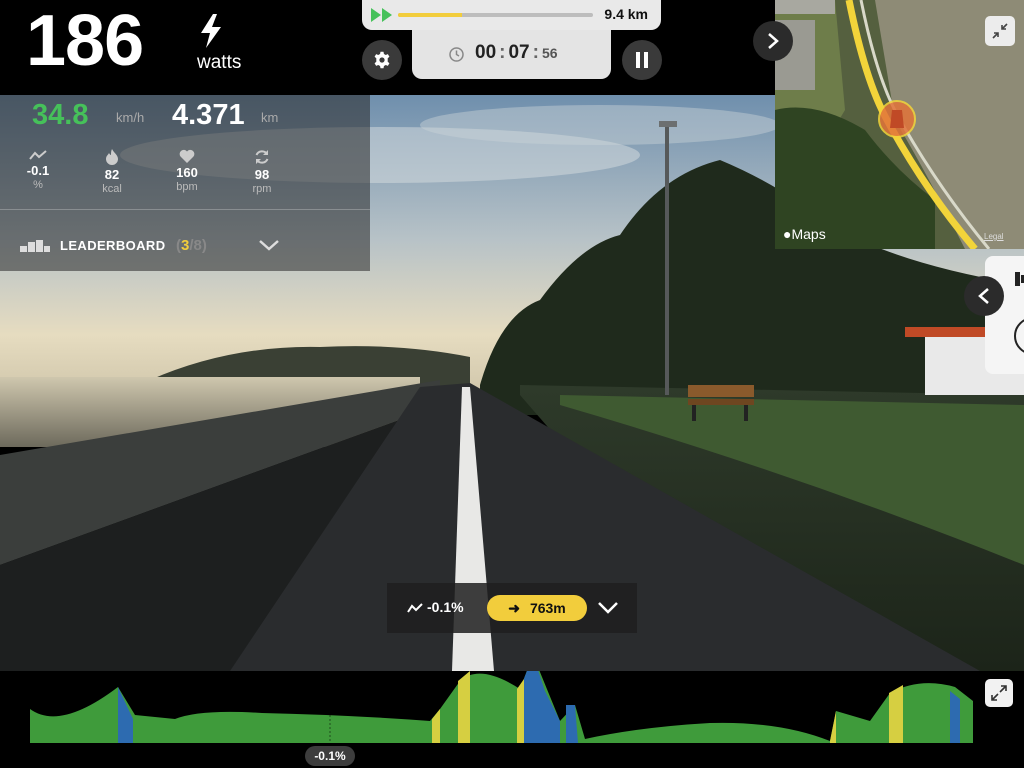 The height and width of the screenshot is (768, 1024). Describe the element at coordinates (1019, 312) in the screenshot. I see `side-panel-icon` at that location.